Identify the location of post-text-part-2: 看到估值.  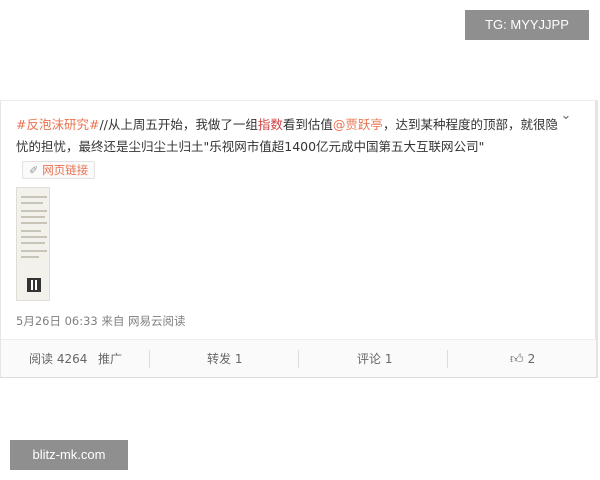
(307, 124).